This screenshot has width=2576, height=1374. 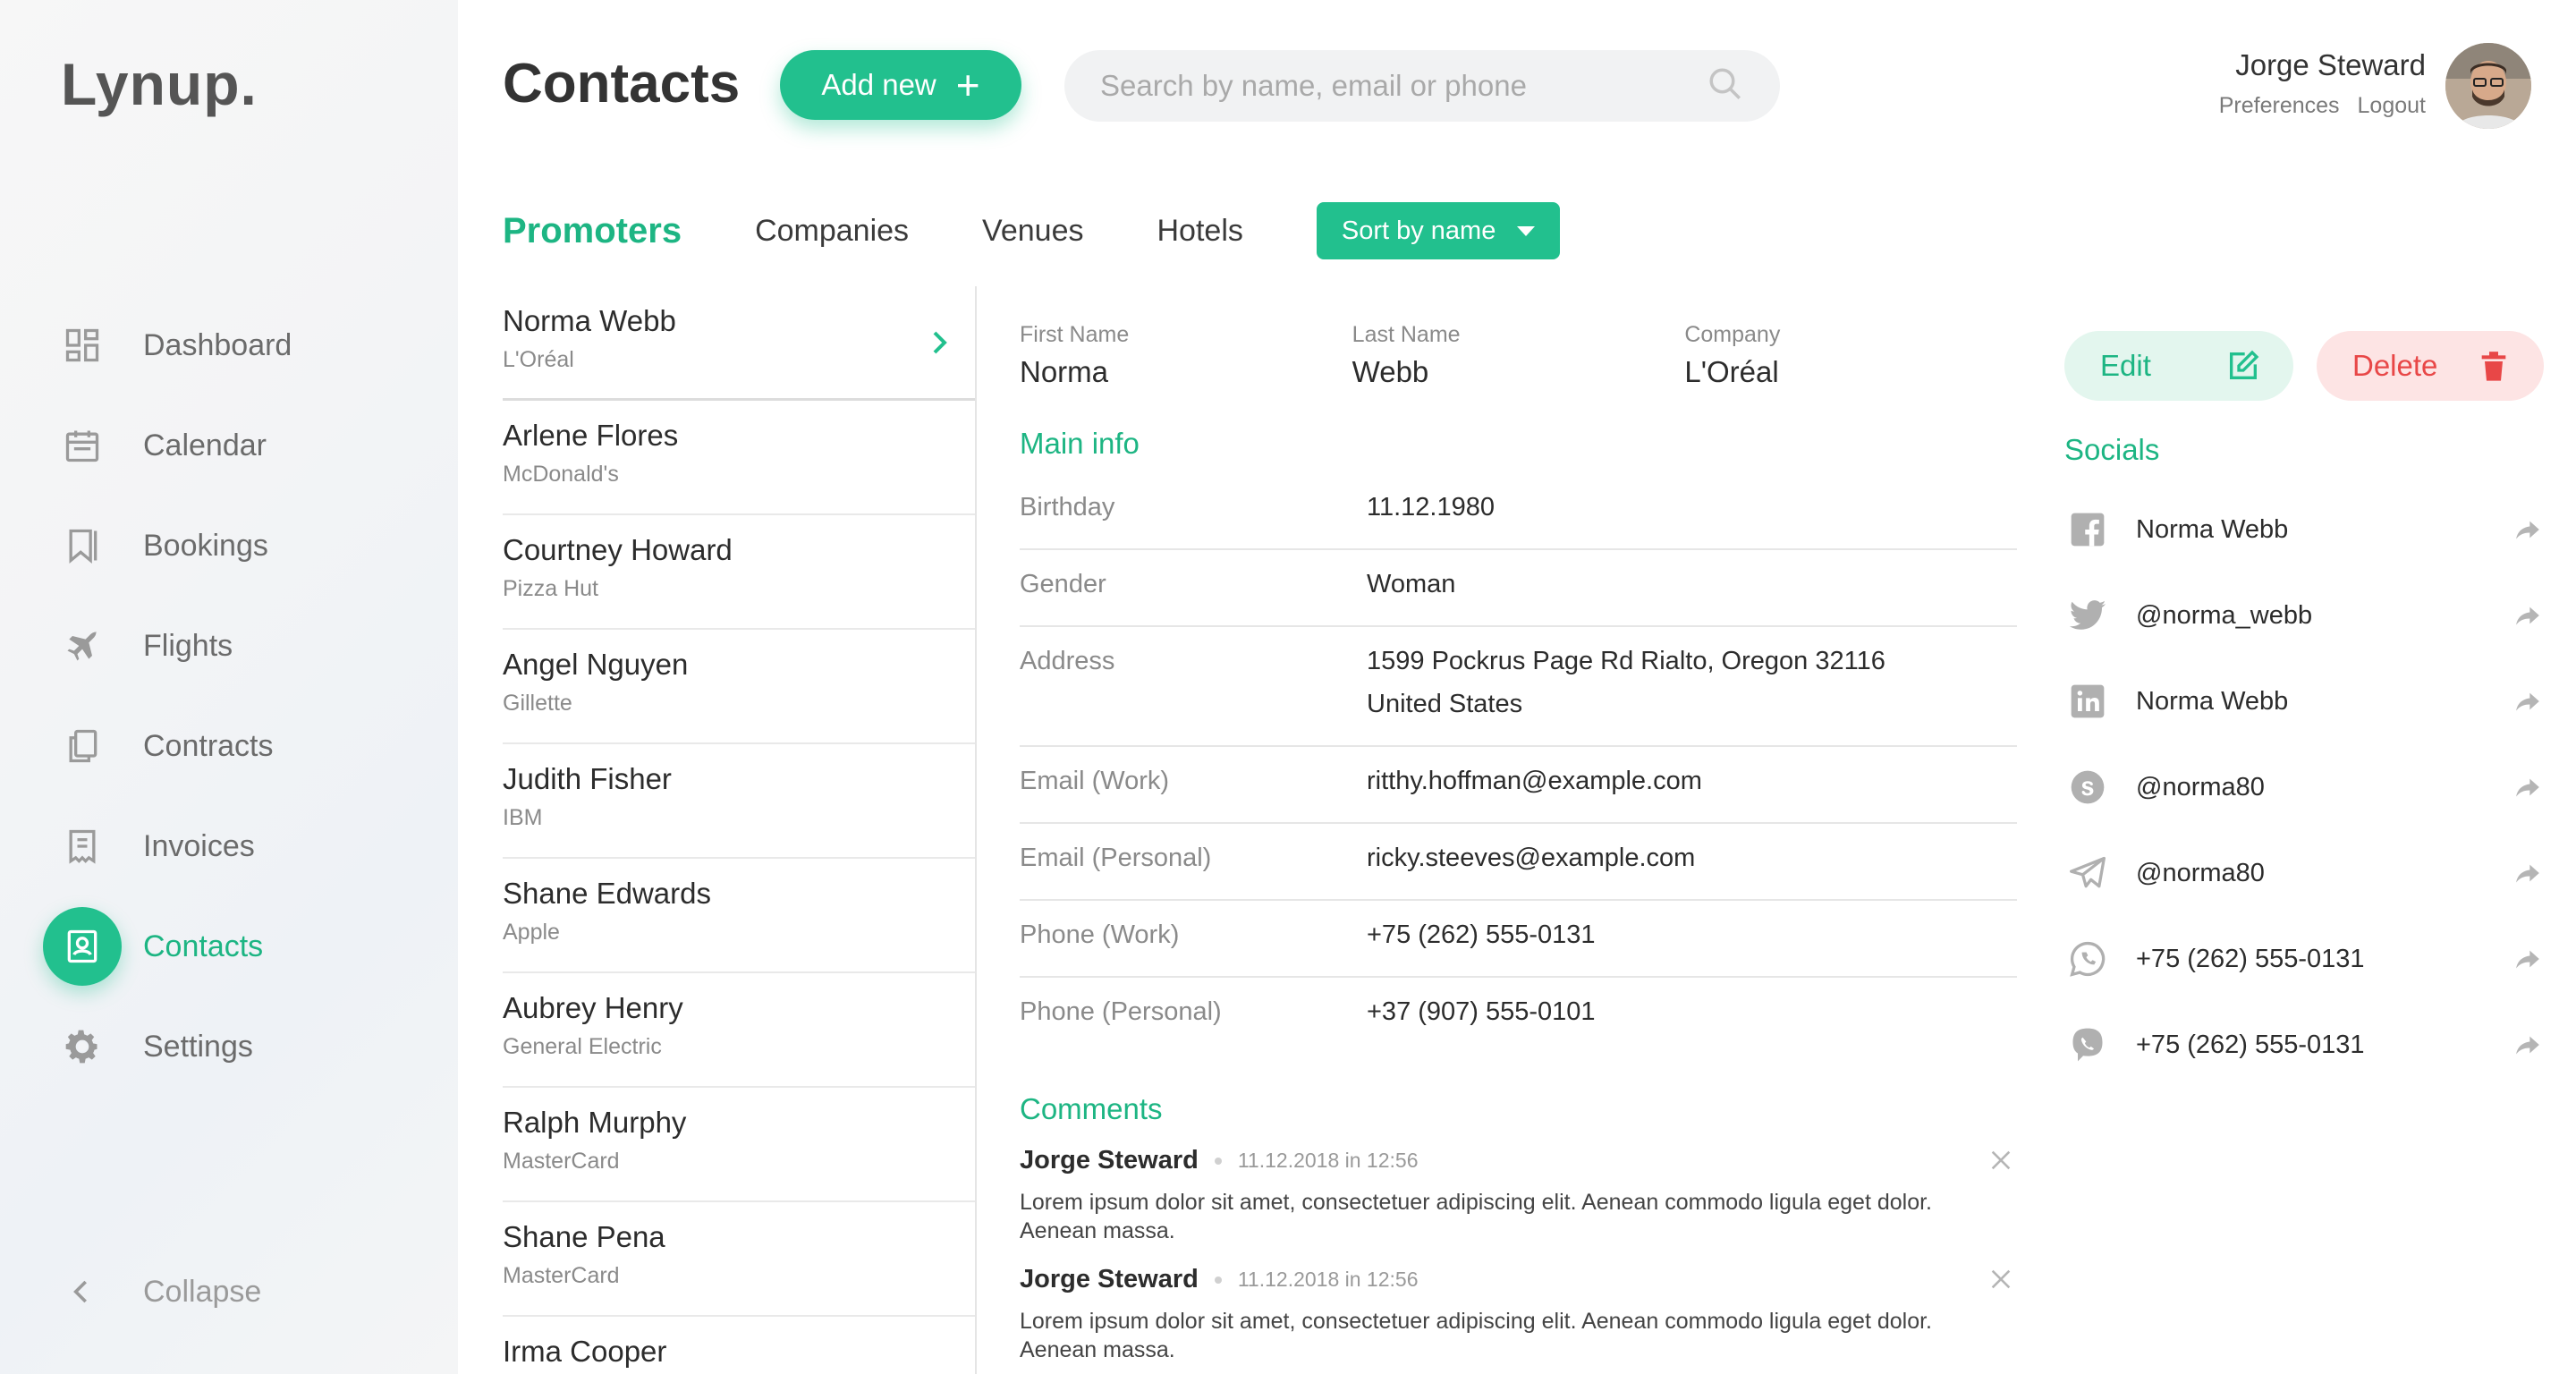 What do you see at coordinates (2178, 366) in the screenshot?
I see `edit-button: Edit` at bounding box center [2178, 366].